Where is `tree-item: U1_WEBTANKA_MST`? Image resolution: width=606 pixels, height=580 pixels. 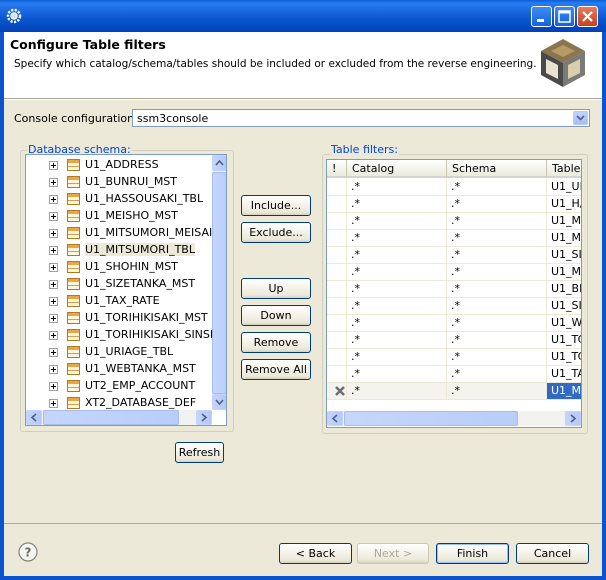 tree-item: U1_WEBTANKA_MST is located at coordinates (119, 369).